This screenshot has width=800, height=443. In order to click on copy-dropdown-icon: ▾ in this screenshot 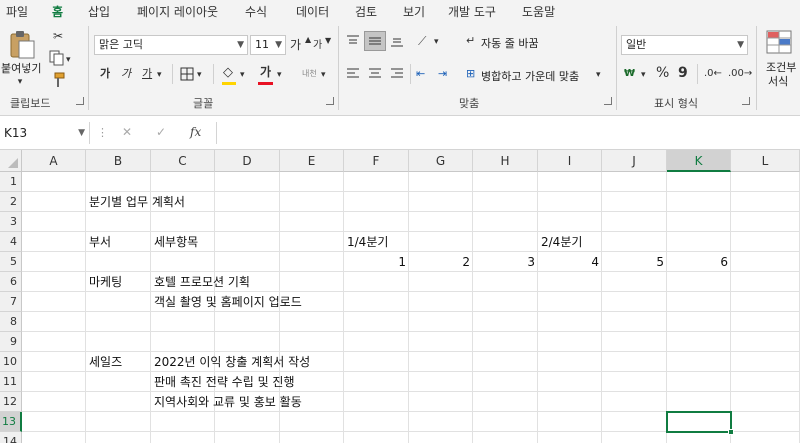, I will do `click(68, 60)`.